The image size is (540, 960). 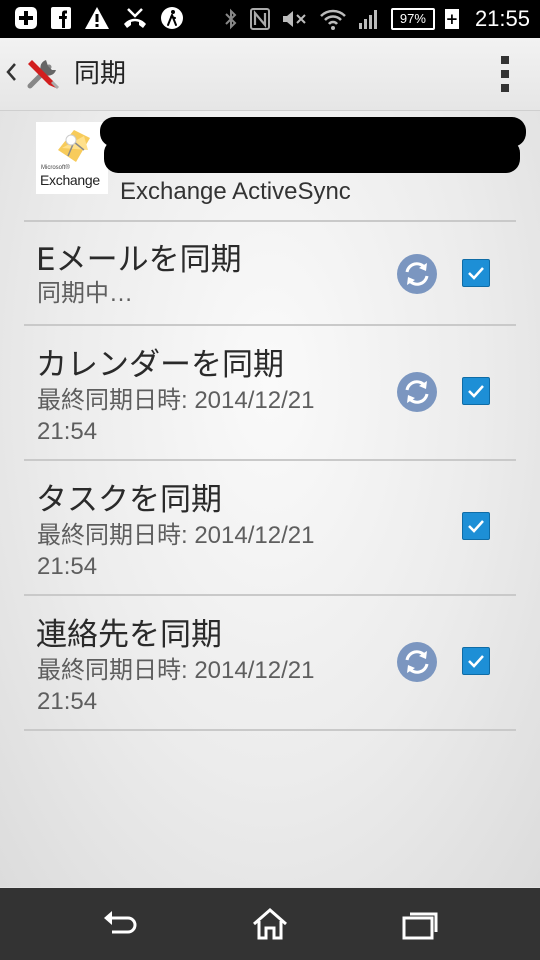 I want to click on recent-apps-icon, so click(x=420, y=924).